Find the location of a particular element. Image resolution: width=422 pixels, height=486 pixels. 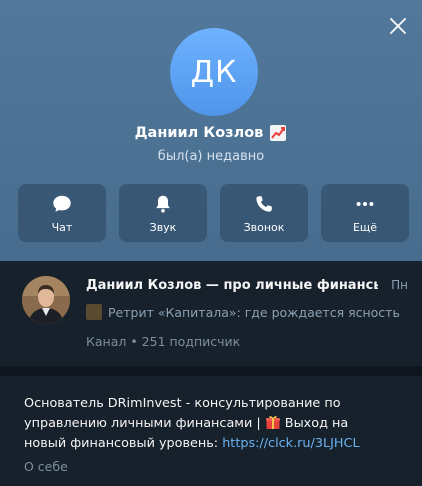

section-divider is located at coordinates (211, 371).